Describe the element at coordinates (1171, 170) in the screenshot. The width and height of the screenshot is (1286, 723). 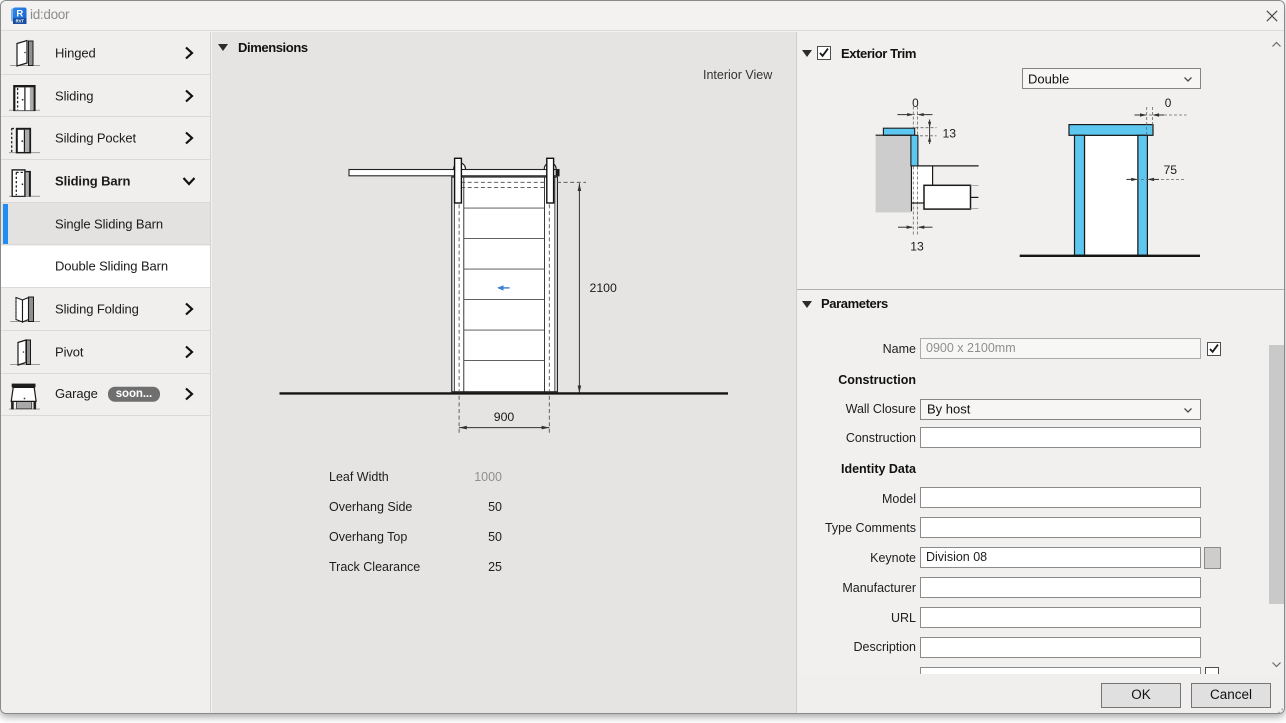
I see `svg-text: 75` at that location.